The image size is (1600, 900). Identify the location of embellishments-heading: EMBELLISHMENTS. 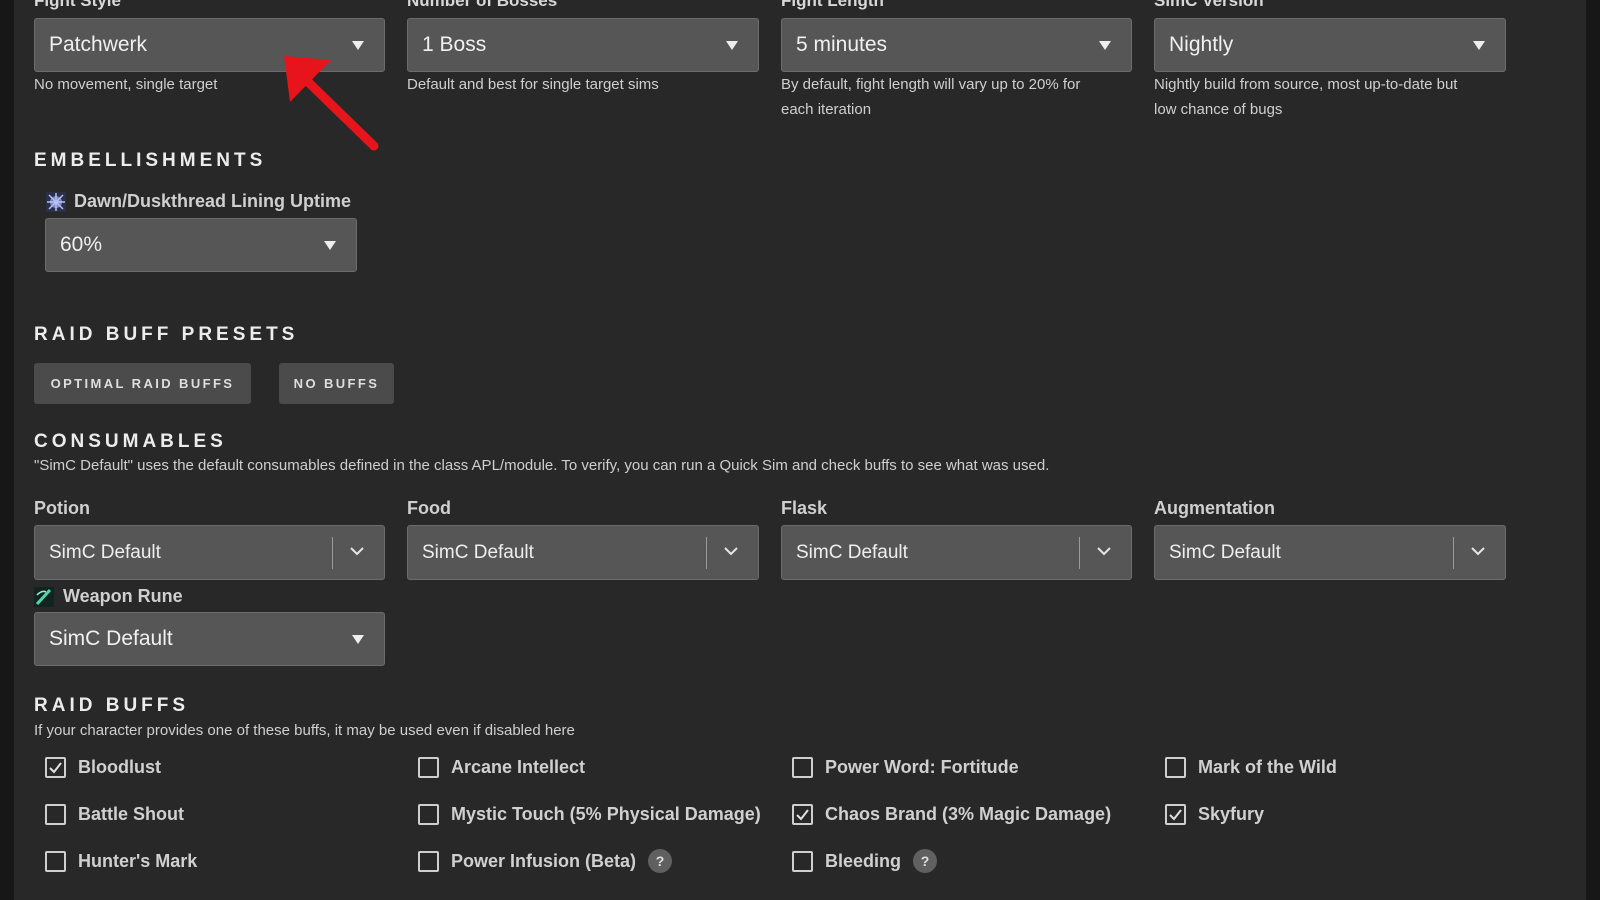
(150, 160).